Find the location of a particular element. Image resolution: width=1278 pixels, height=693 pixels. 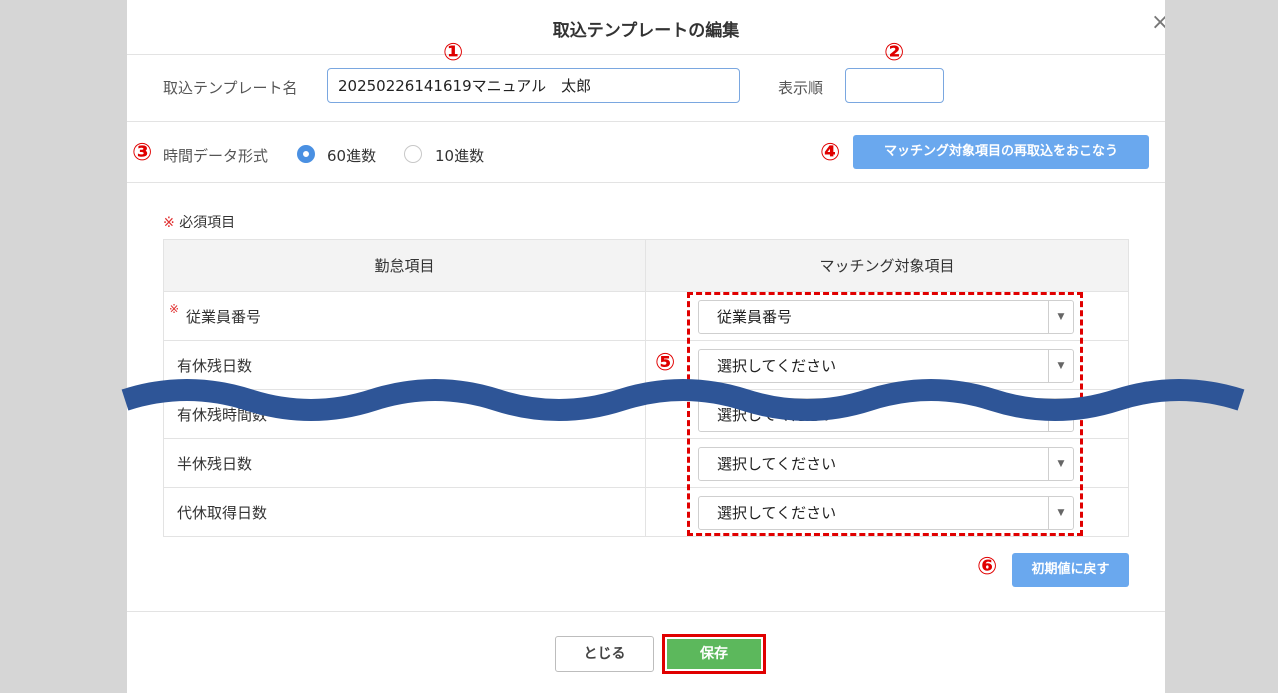

radio-60-base-label: 60進数 is located at coordinates (351, 155).